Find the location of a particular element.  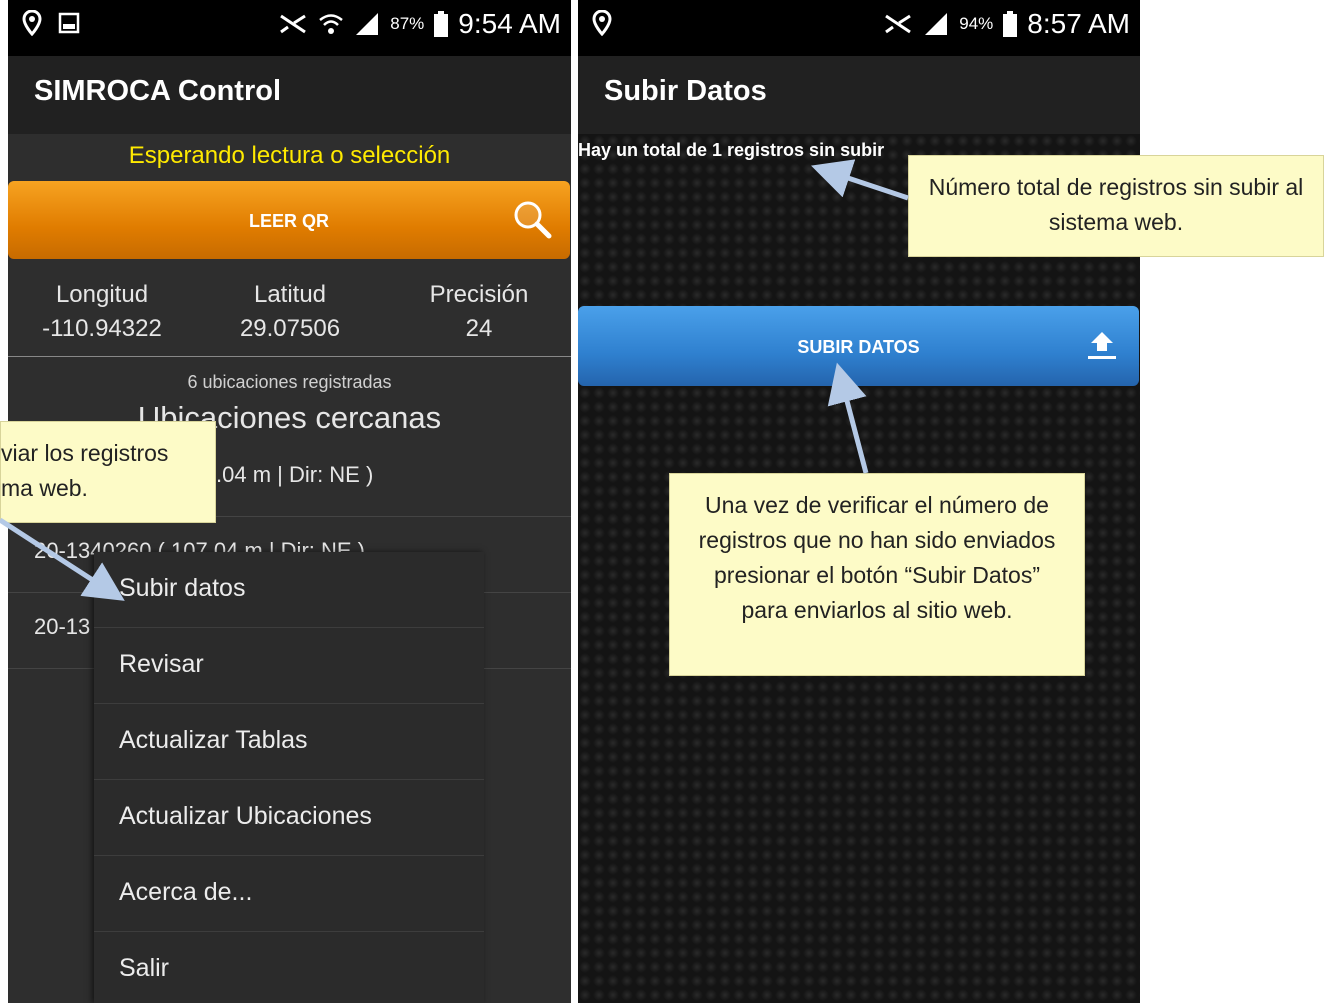

arrow-to-total-text is located at coordinates (860, 180).